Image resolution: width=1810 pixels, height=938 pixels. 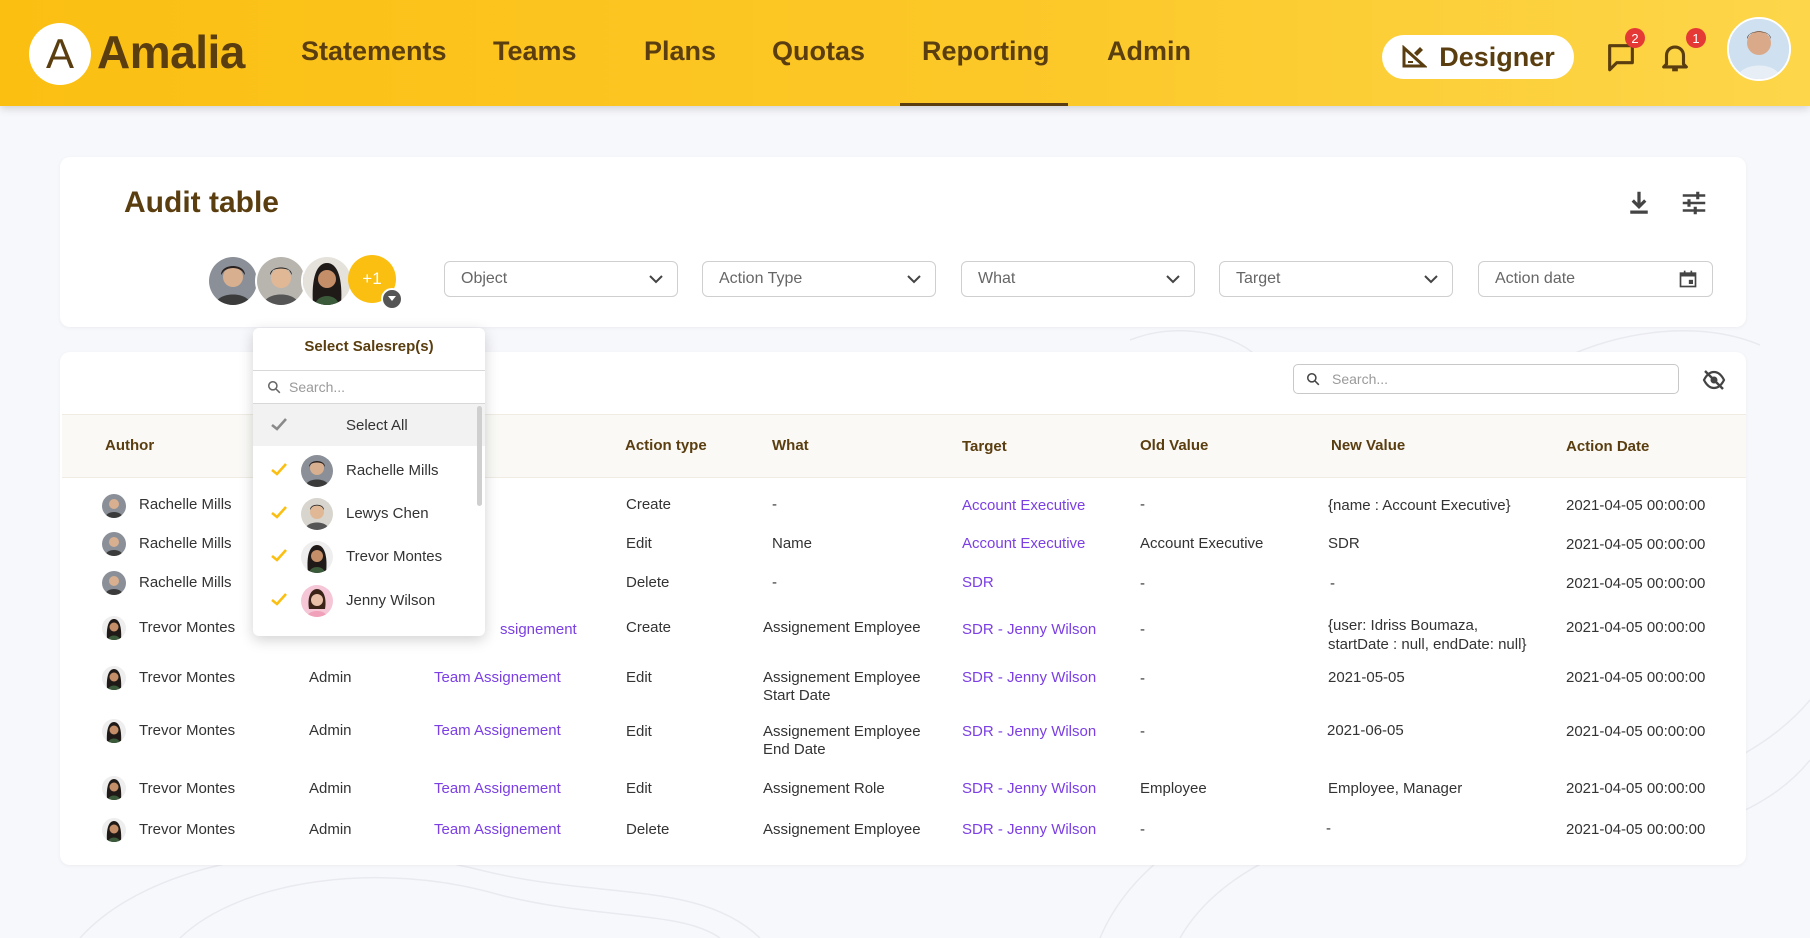 I want to click on column-header-what: What, so click(x=790, y=445).